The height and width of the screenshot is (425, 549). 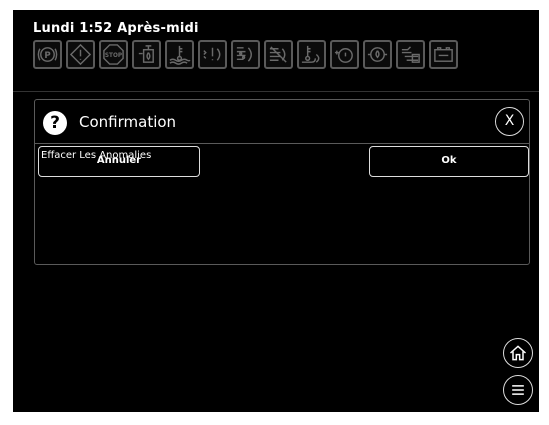 I want to click on home-icon, so click(x=518, y=353).